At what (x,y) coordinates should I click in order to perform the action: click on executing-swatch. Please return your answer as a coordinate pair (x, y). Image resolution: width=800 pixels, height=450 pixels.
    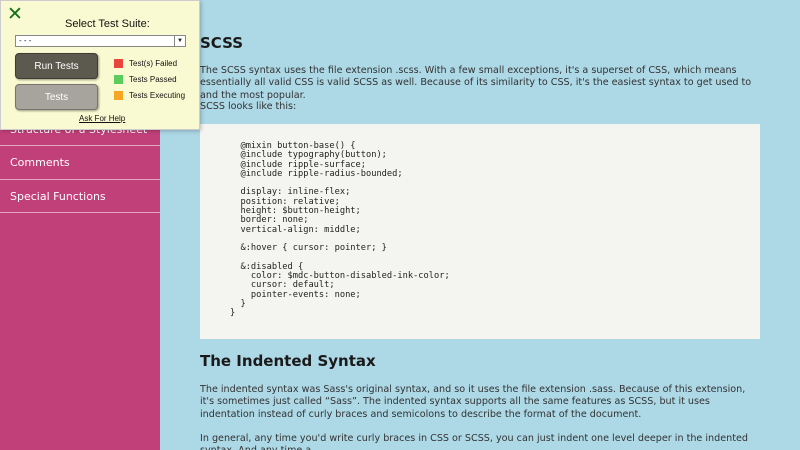
    Looking at the image, I should click on (118, 95).